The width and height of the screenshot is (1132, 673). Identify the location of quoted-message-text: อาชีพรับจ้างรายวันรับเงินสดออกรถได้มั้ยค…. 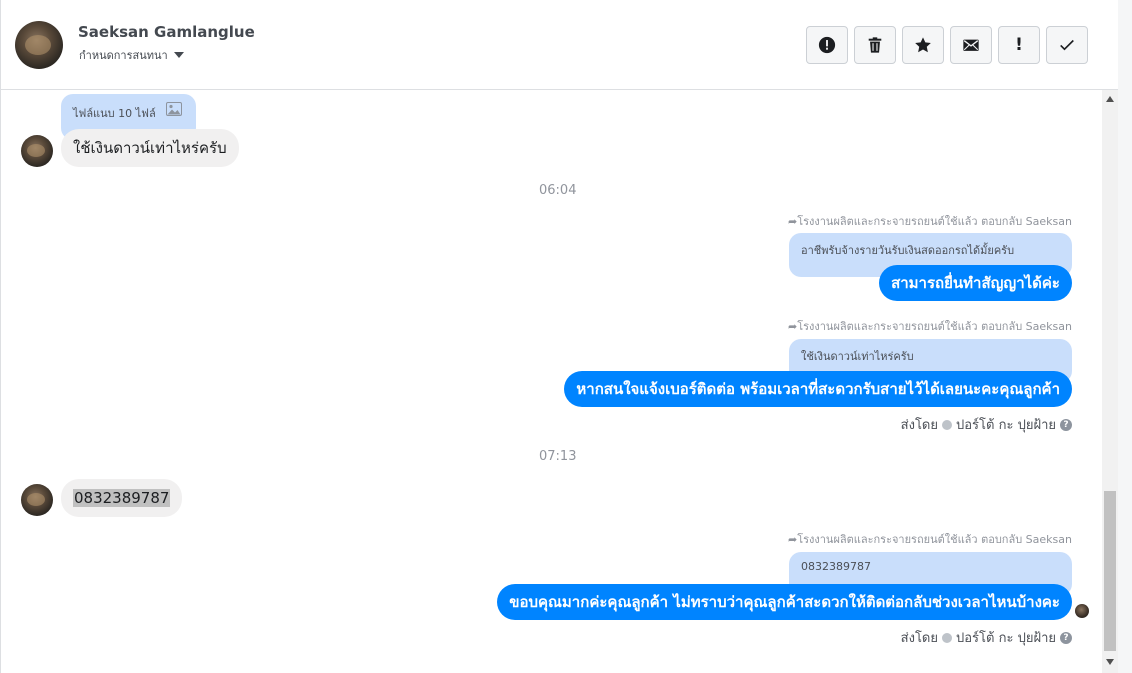
(908, 250).